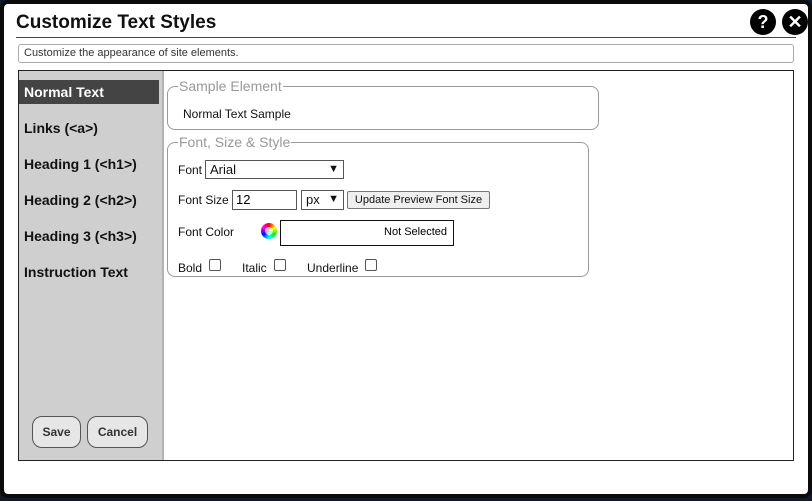 The image size is (812, 501). Describe the element at coordinates (235, 142) in the screenshot. I see `font-size-style-legend: Font, Size & Style` at that location.